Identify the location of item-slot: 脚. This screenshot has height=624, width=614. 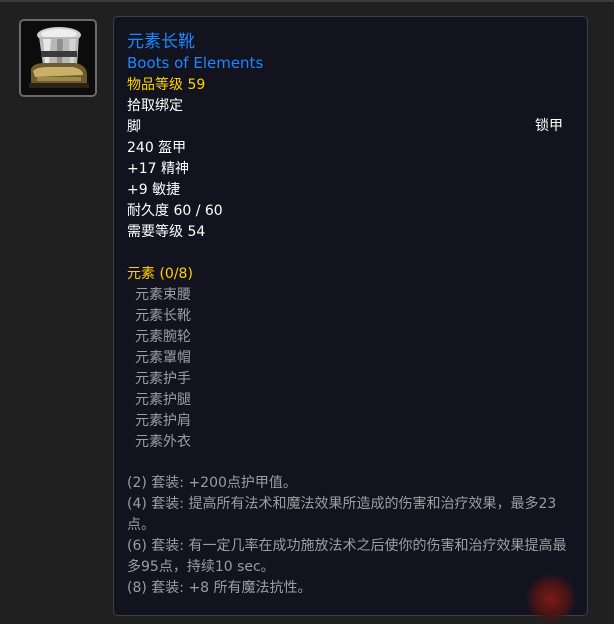
(134, 127).